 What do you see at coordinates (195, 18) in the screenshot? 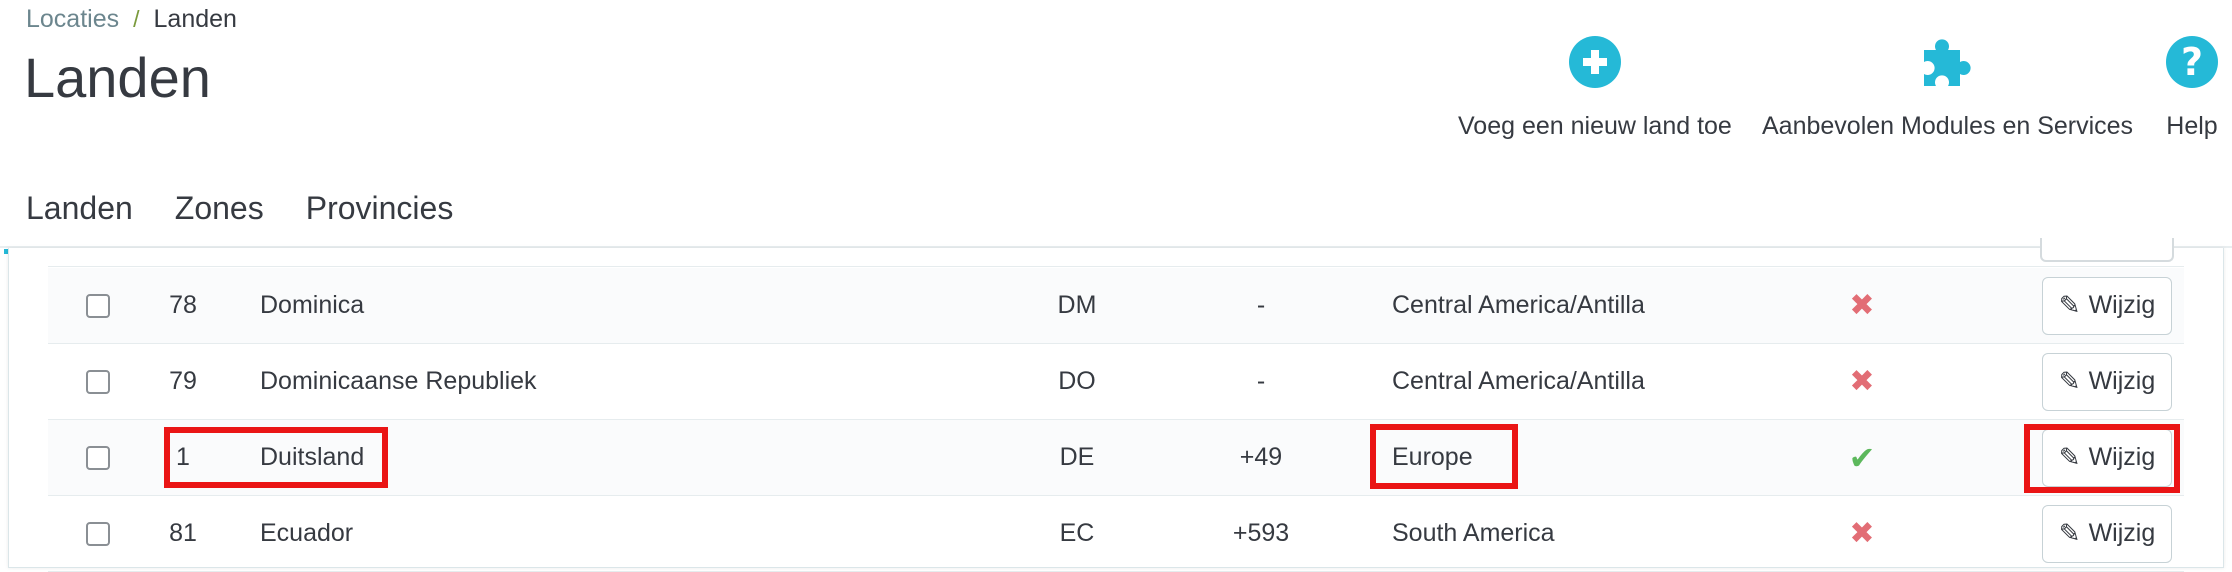
I see `breadcrumb-current: Landen` at bounding box center [195, 18].